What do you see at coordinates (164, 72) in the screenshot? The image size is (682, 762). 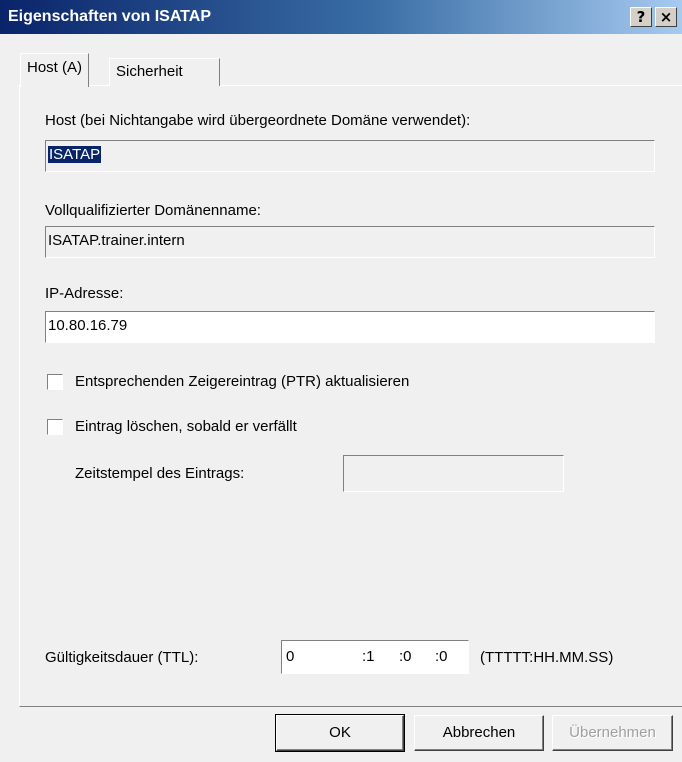 I see `tab-security: Sicherheit` at bounding box center [164, 72].